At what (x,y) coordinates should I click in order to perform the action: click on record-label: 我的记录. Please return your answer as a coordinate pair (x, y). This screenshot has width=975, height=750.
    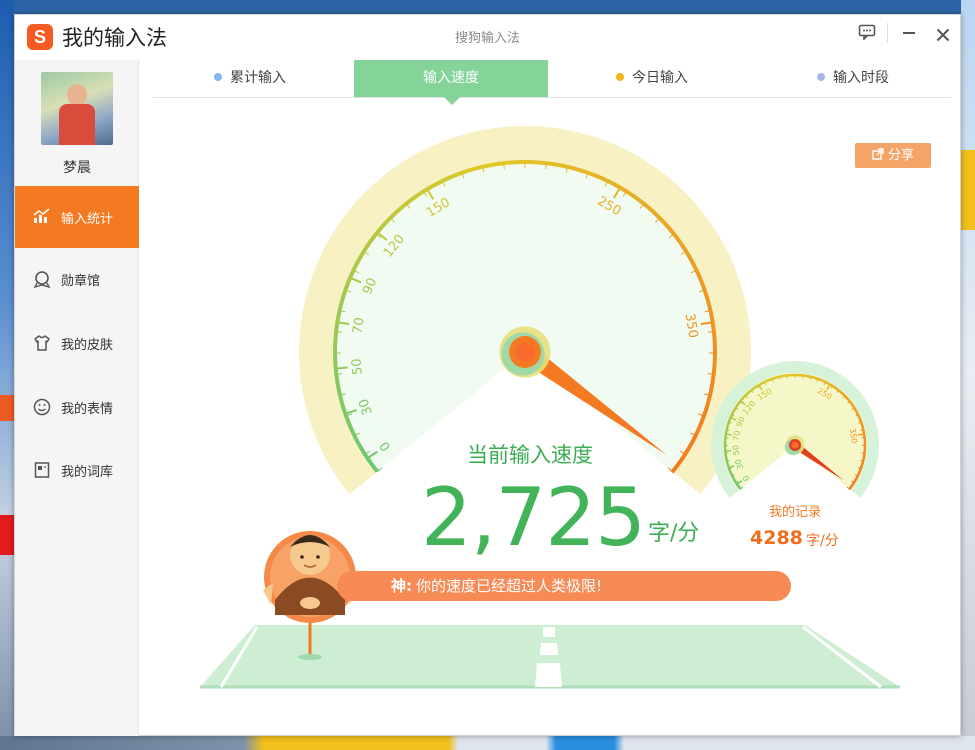
    Looking at the image, I should click on (794, 512).